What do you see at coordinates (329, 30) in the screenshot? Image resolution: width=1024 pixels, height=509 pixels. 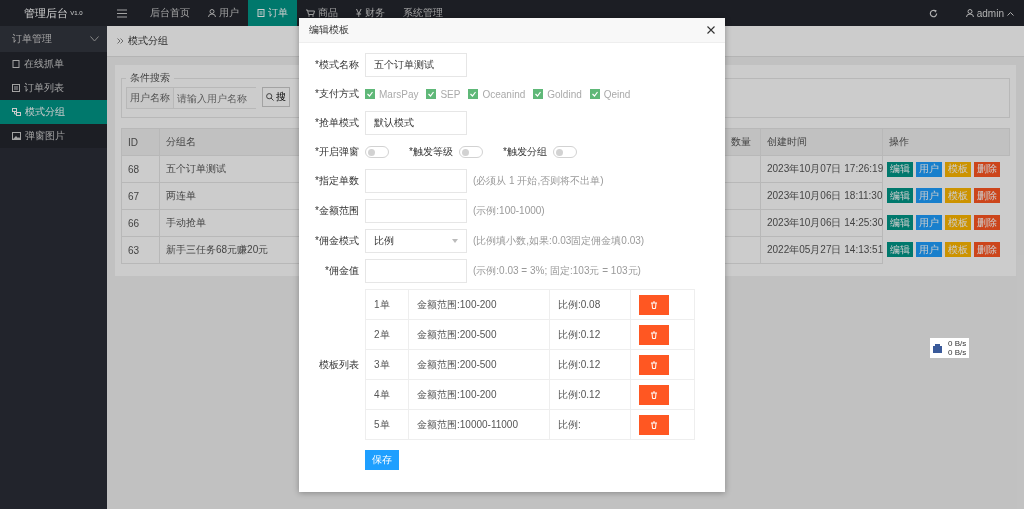 I see `dialog-title: 编辑模板` at bounding box center [329, 30].